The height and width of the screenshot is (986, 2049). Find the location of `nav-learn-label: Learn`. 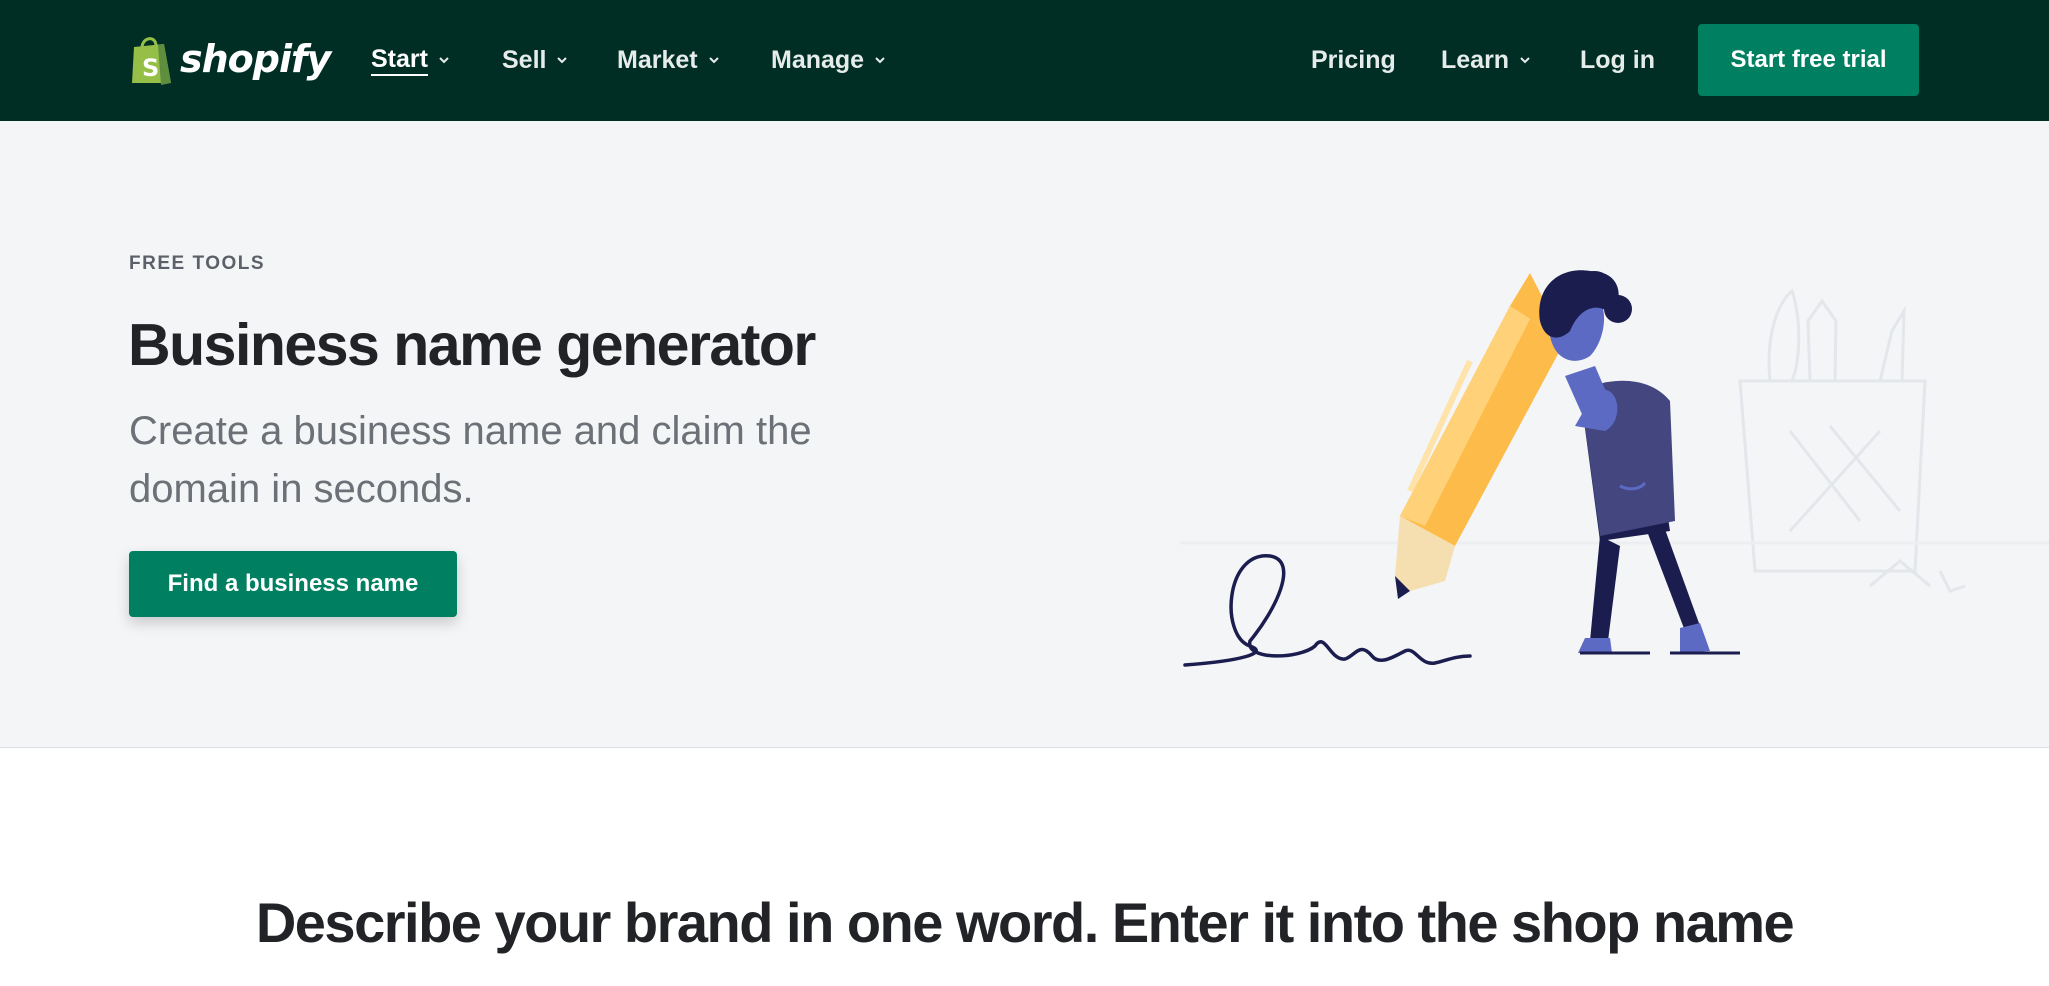

nav-learn-label: Learn is located at coordinates (1475, 59).